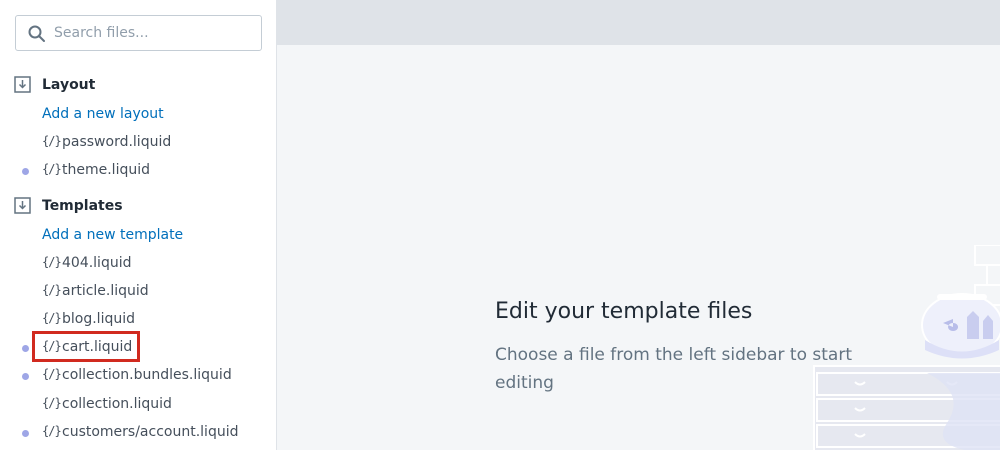 Image resolution: width=1000 pixels, height=450 pixels. What do you see at coordinates (36, 33) in the screenshot?
I see `search-icon` at bounding box center [36, 33].